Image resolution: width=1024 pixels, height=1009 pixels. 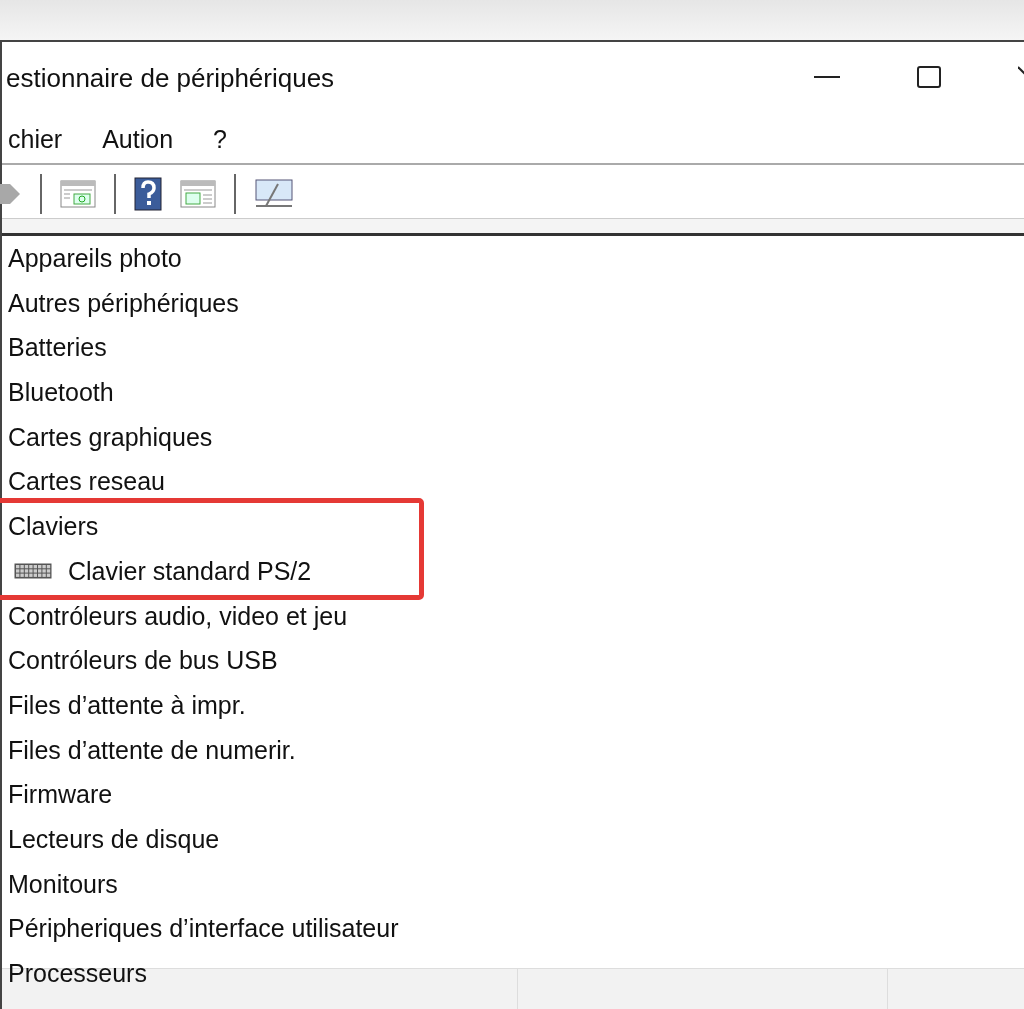 What do you see at coordinates (929, 77) in the screenshot?
I see `maximize-icon` at bounding box center [929, 77].